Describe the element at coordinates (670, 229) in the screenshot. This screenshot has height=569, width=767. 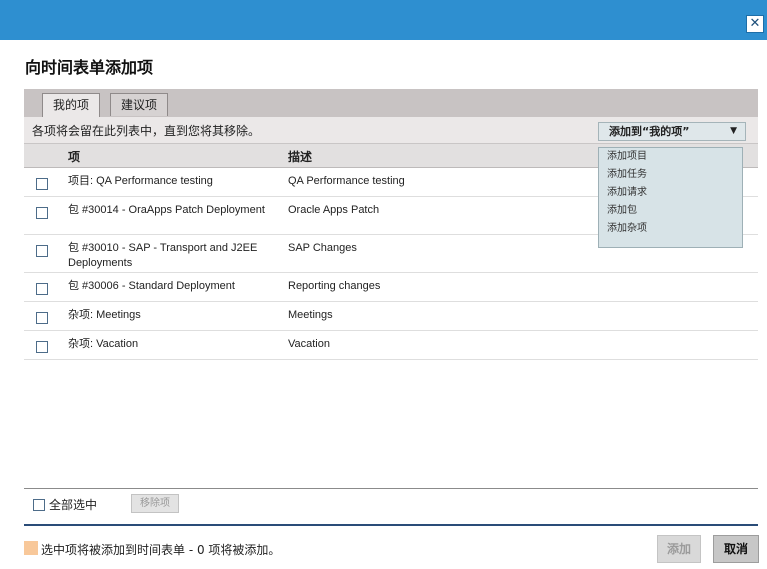
I see `menu-item-add-misc: 添加杂项` at that location.